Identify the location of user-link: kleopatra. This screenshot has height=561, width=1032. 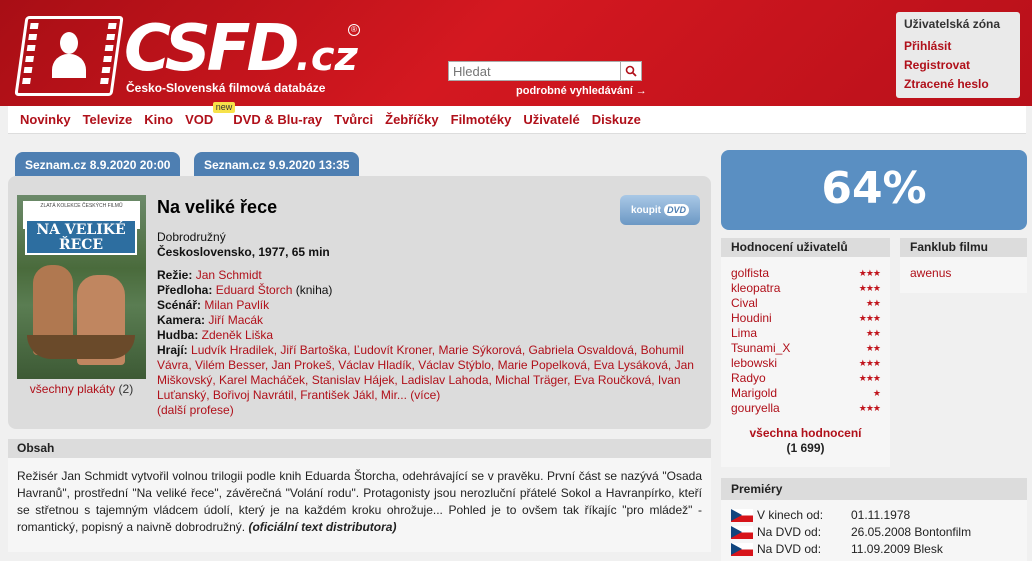
(755, 288).